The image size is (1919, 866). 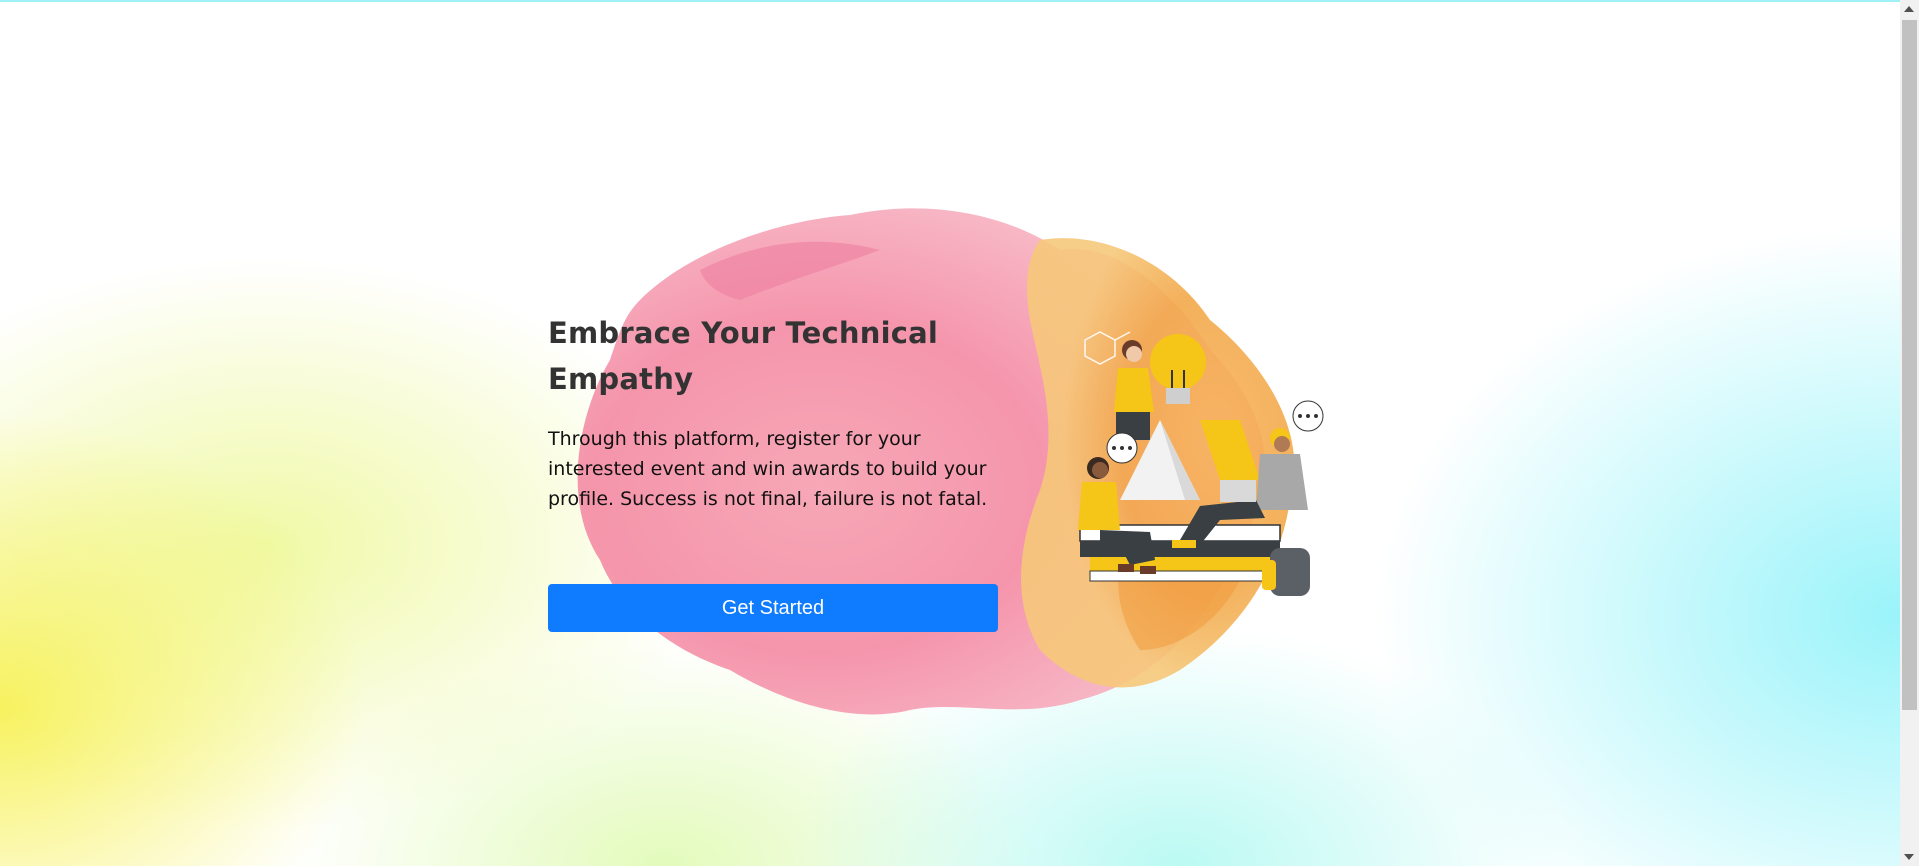 What do you see at coordinates (950, 1) in the screenshot?
I see `top-border` at bounding box center [950, 1].